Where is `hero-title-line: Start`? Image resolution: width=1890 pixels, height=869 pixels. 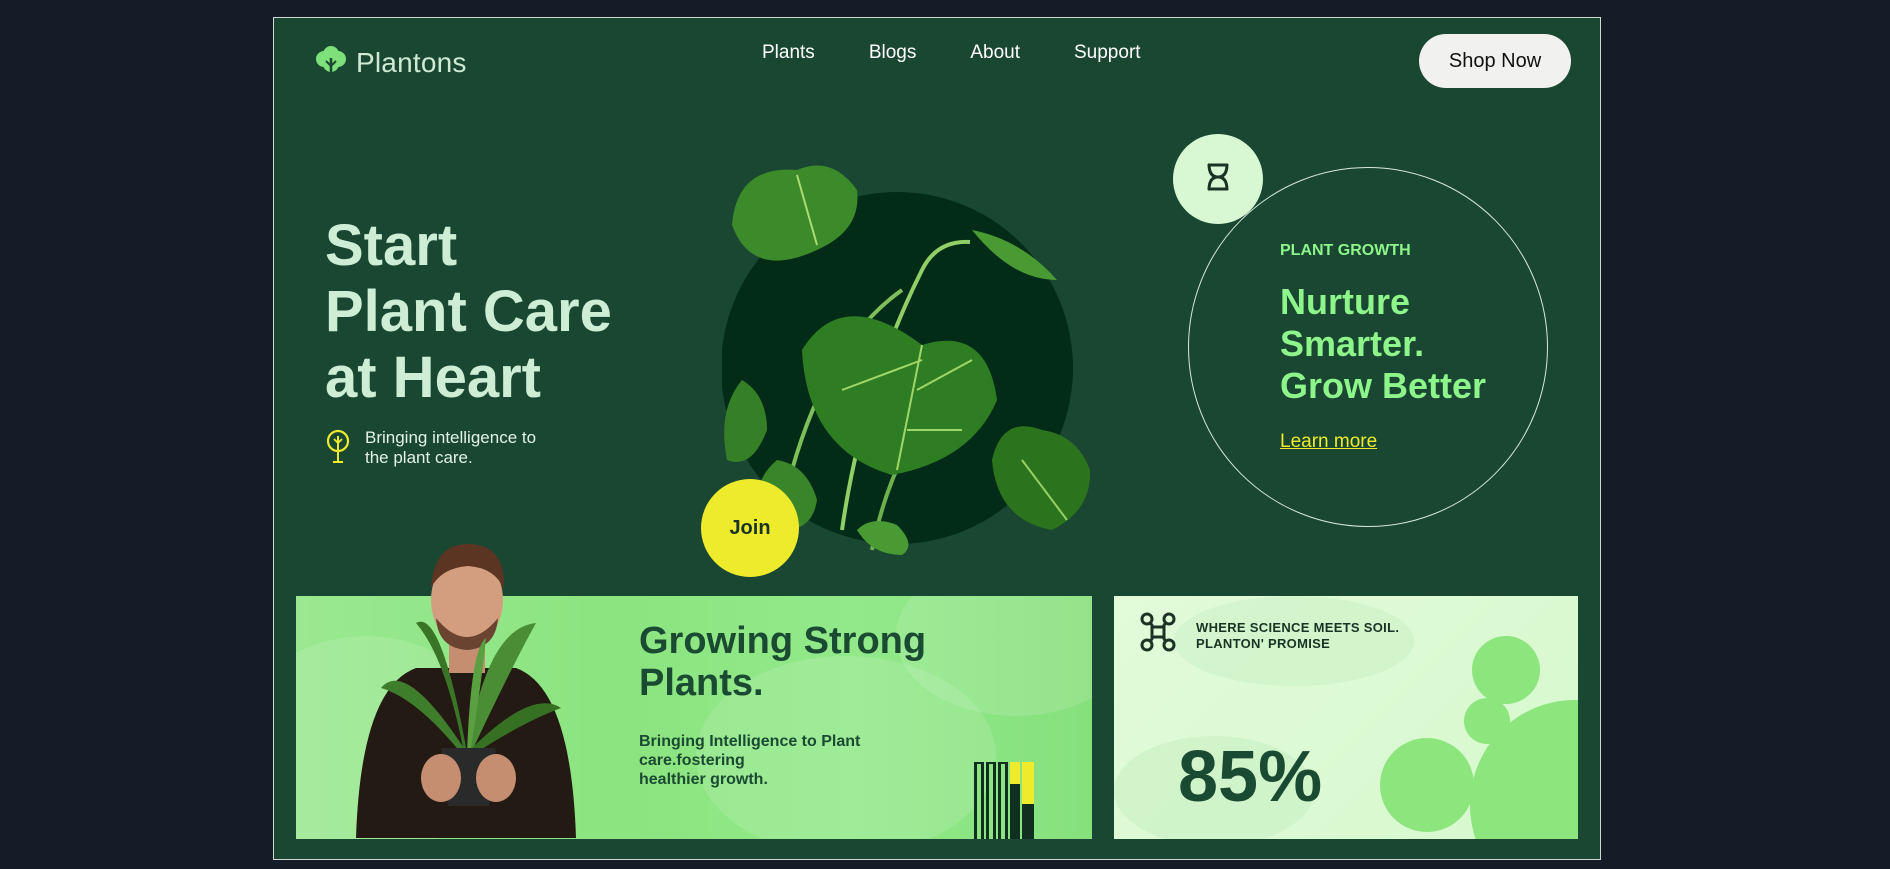
hero-title-line: Start is located at coordinates (391, 245).